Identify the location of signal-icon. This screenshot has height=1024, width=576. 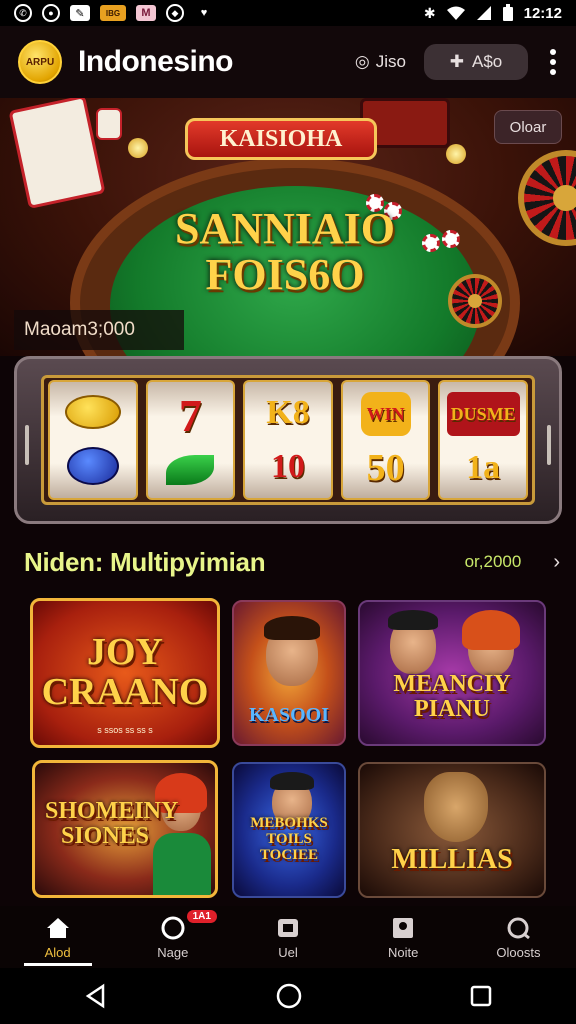
(483, 13).